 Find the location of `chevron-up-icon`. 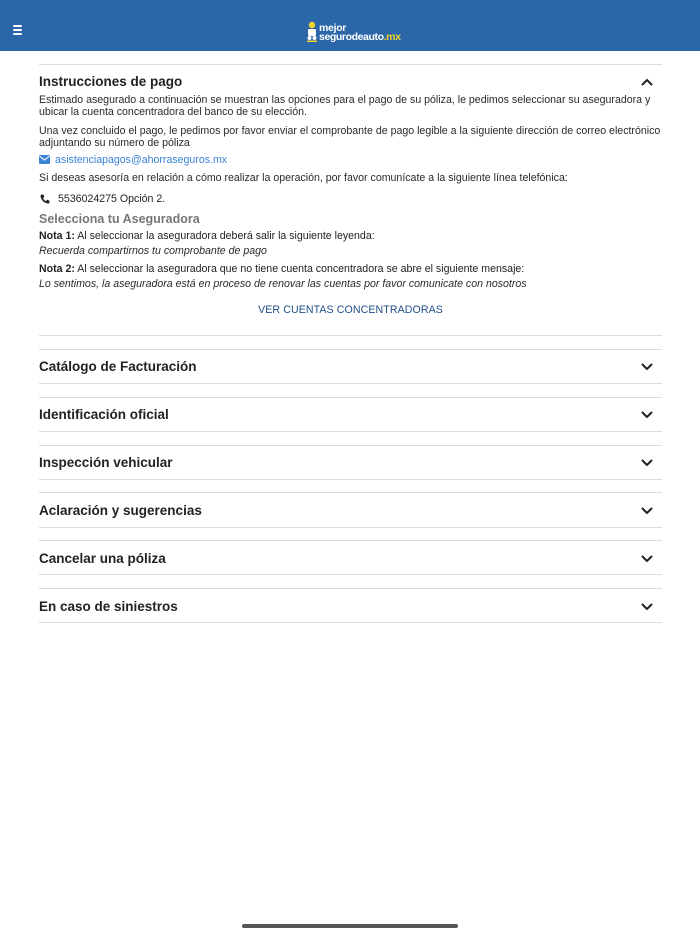

chevron-up-icon is located at coordinates (647, 82).